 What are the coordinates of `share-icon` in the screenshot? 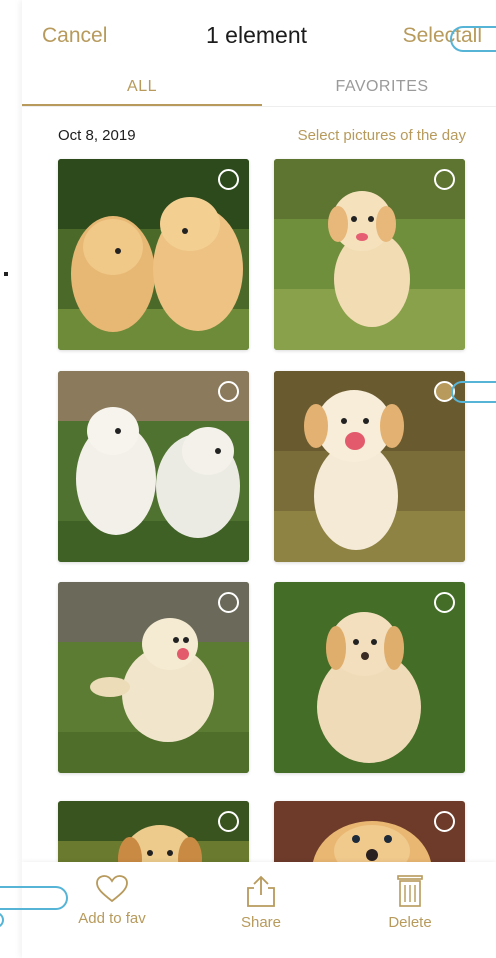 It's located at (261, 891).